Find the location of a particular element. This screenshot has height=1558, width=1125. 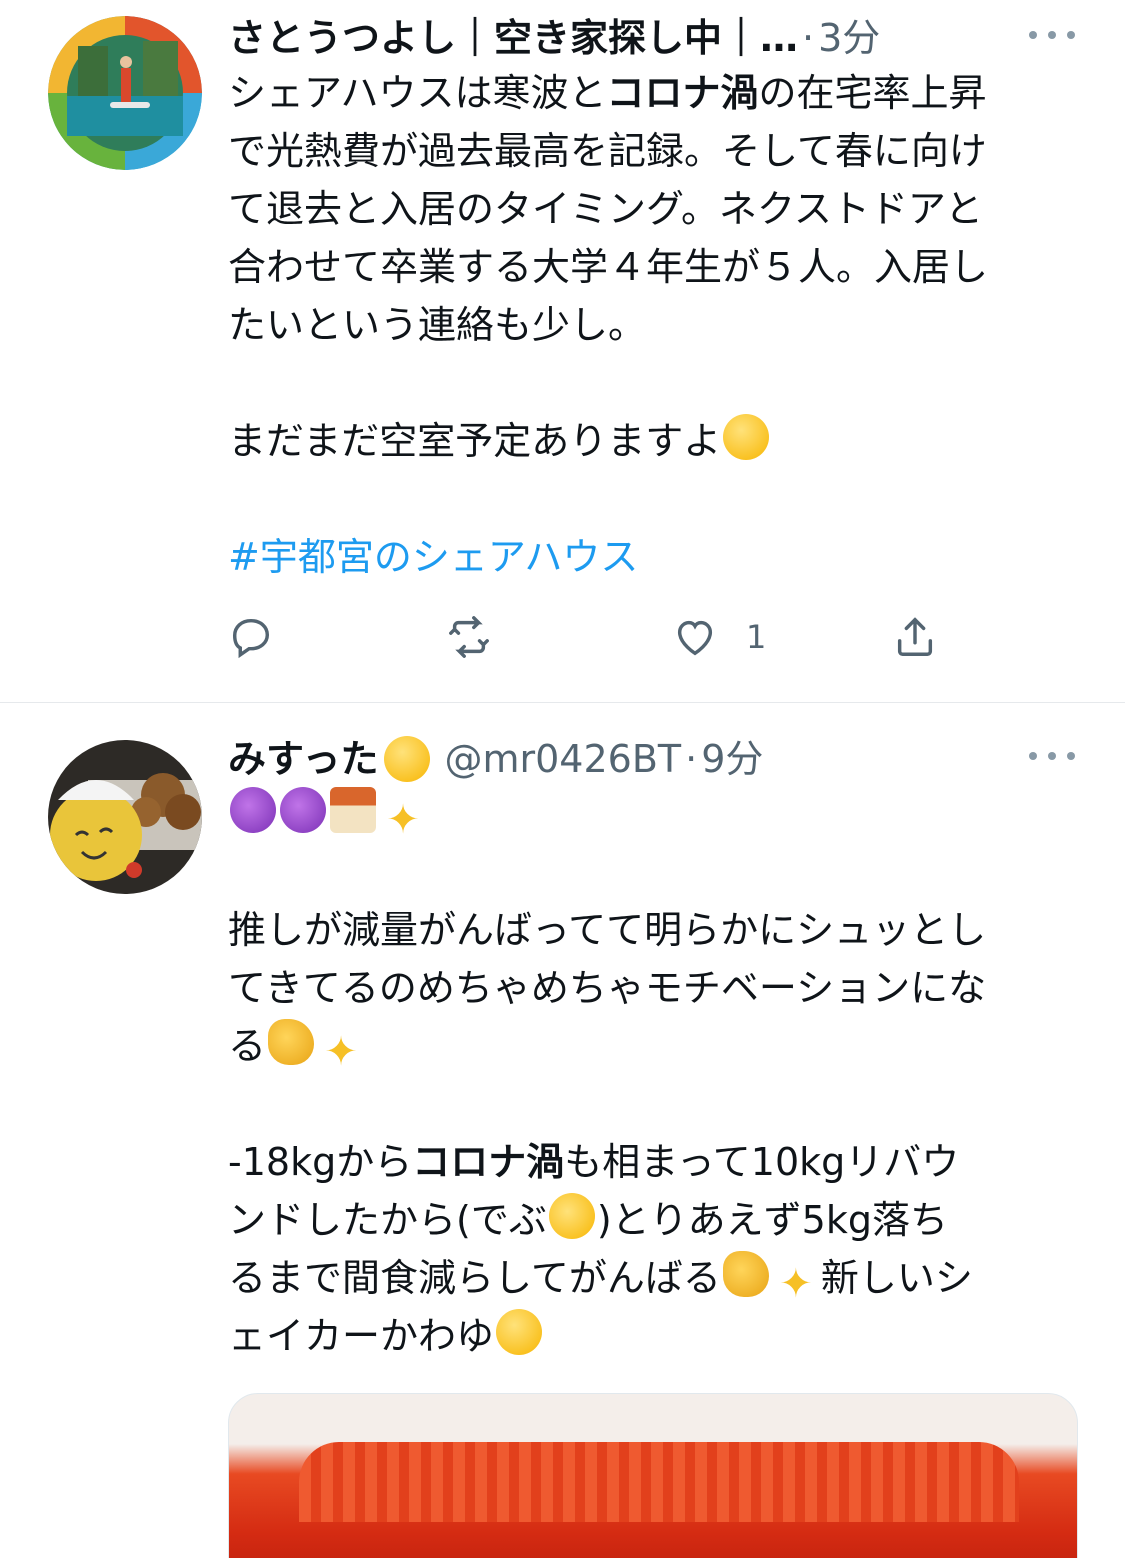

text-segment: の在宅率上昇 is located at coordinates (872, 93).